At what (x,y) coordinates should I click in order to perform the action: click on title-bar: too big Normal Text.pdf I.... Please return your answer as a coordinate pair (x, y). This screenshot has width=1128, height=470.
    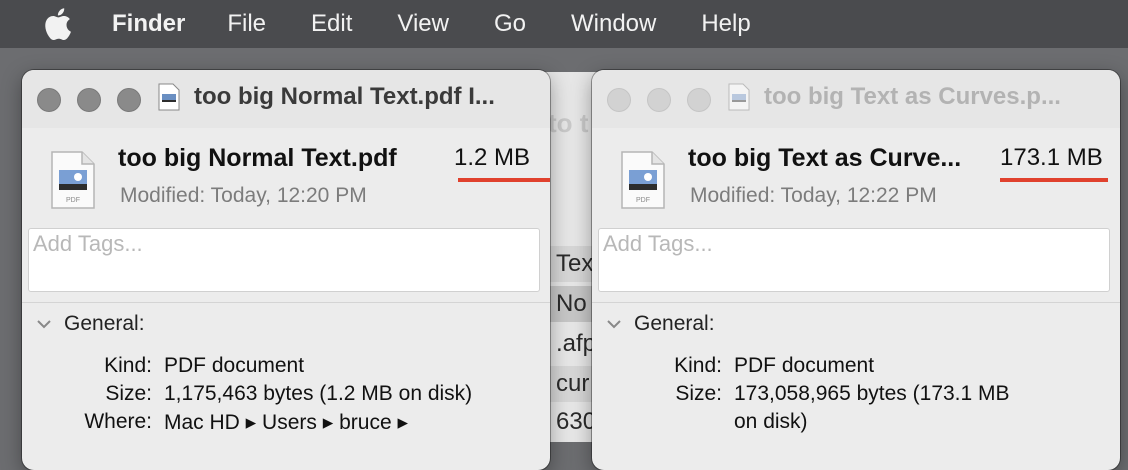
    Looking at the image, I should click on (286, 99).